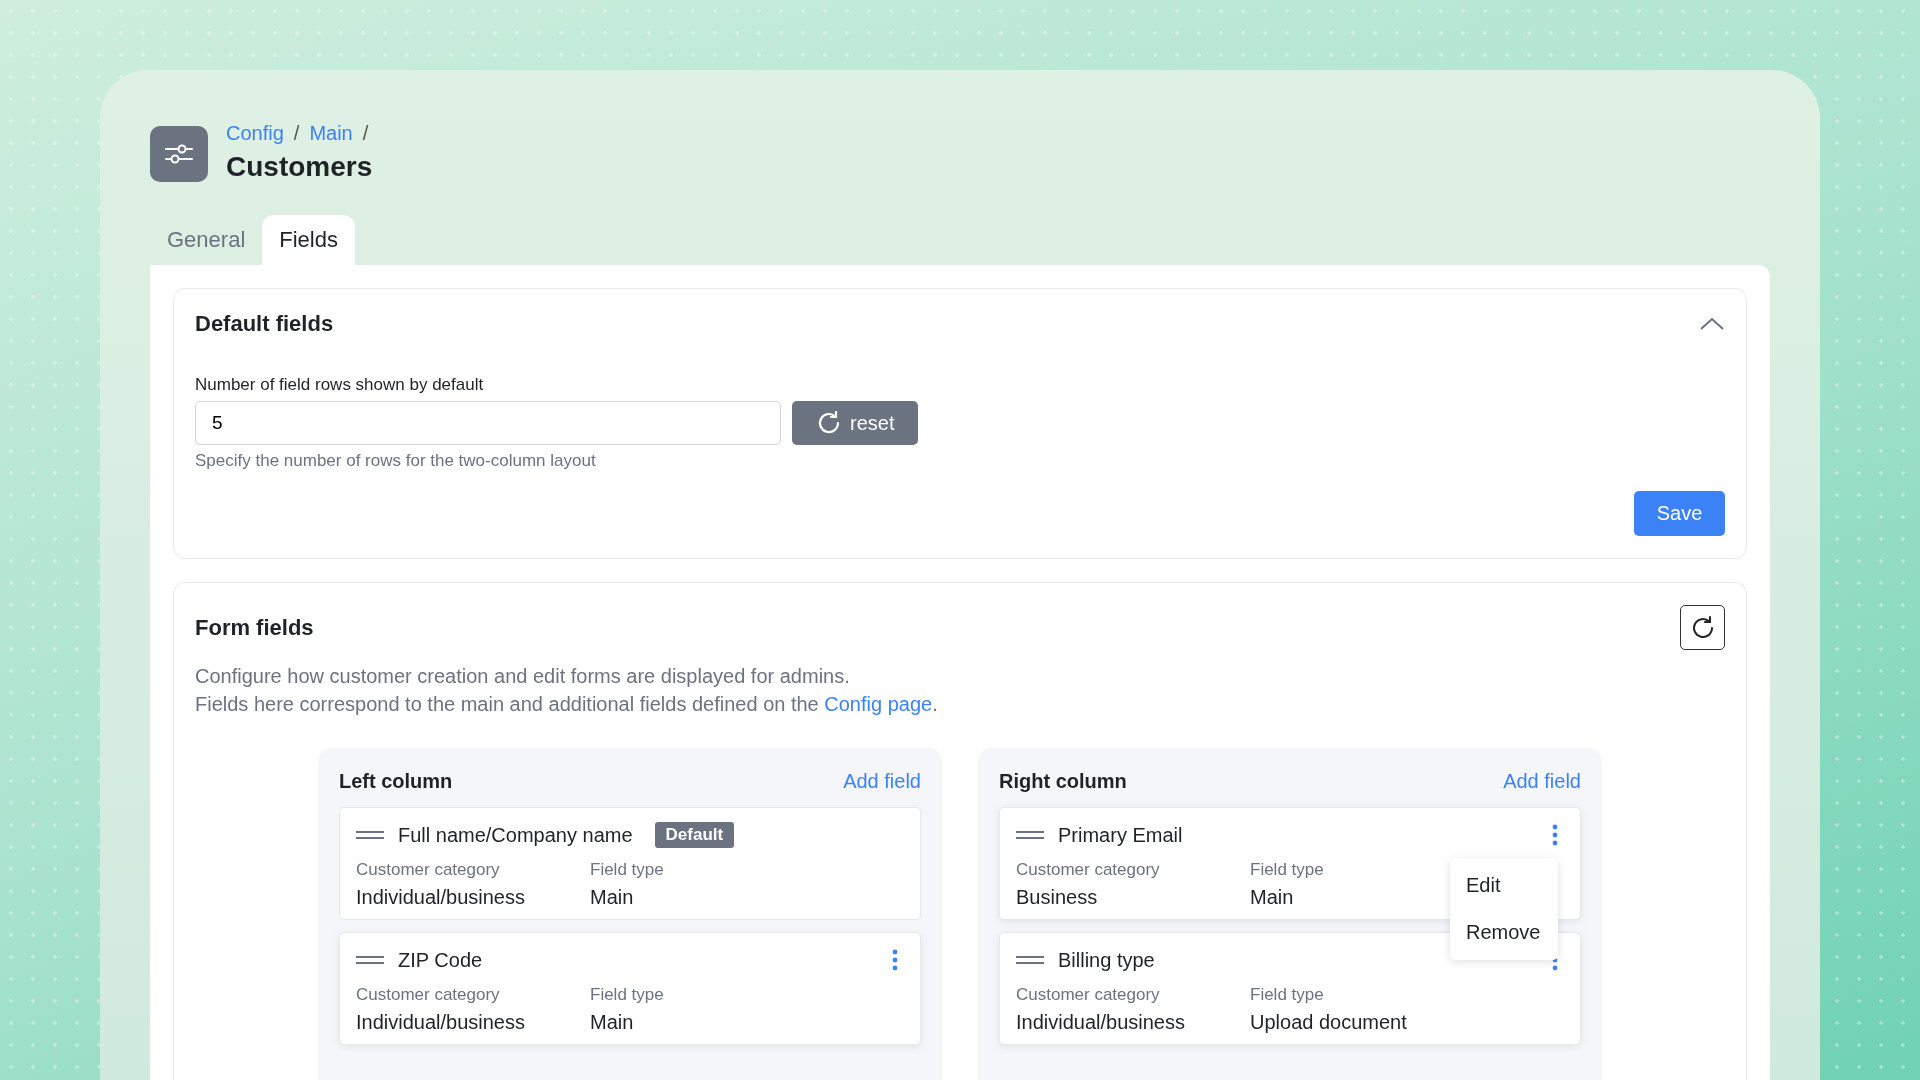 This screenshot has height=1080, width=1920. Describe the element at coordinates (878, 704) in the screenshot. I see `config-page-link: Config page` at that location.